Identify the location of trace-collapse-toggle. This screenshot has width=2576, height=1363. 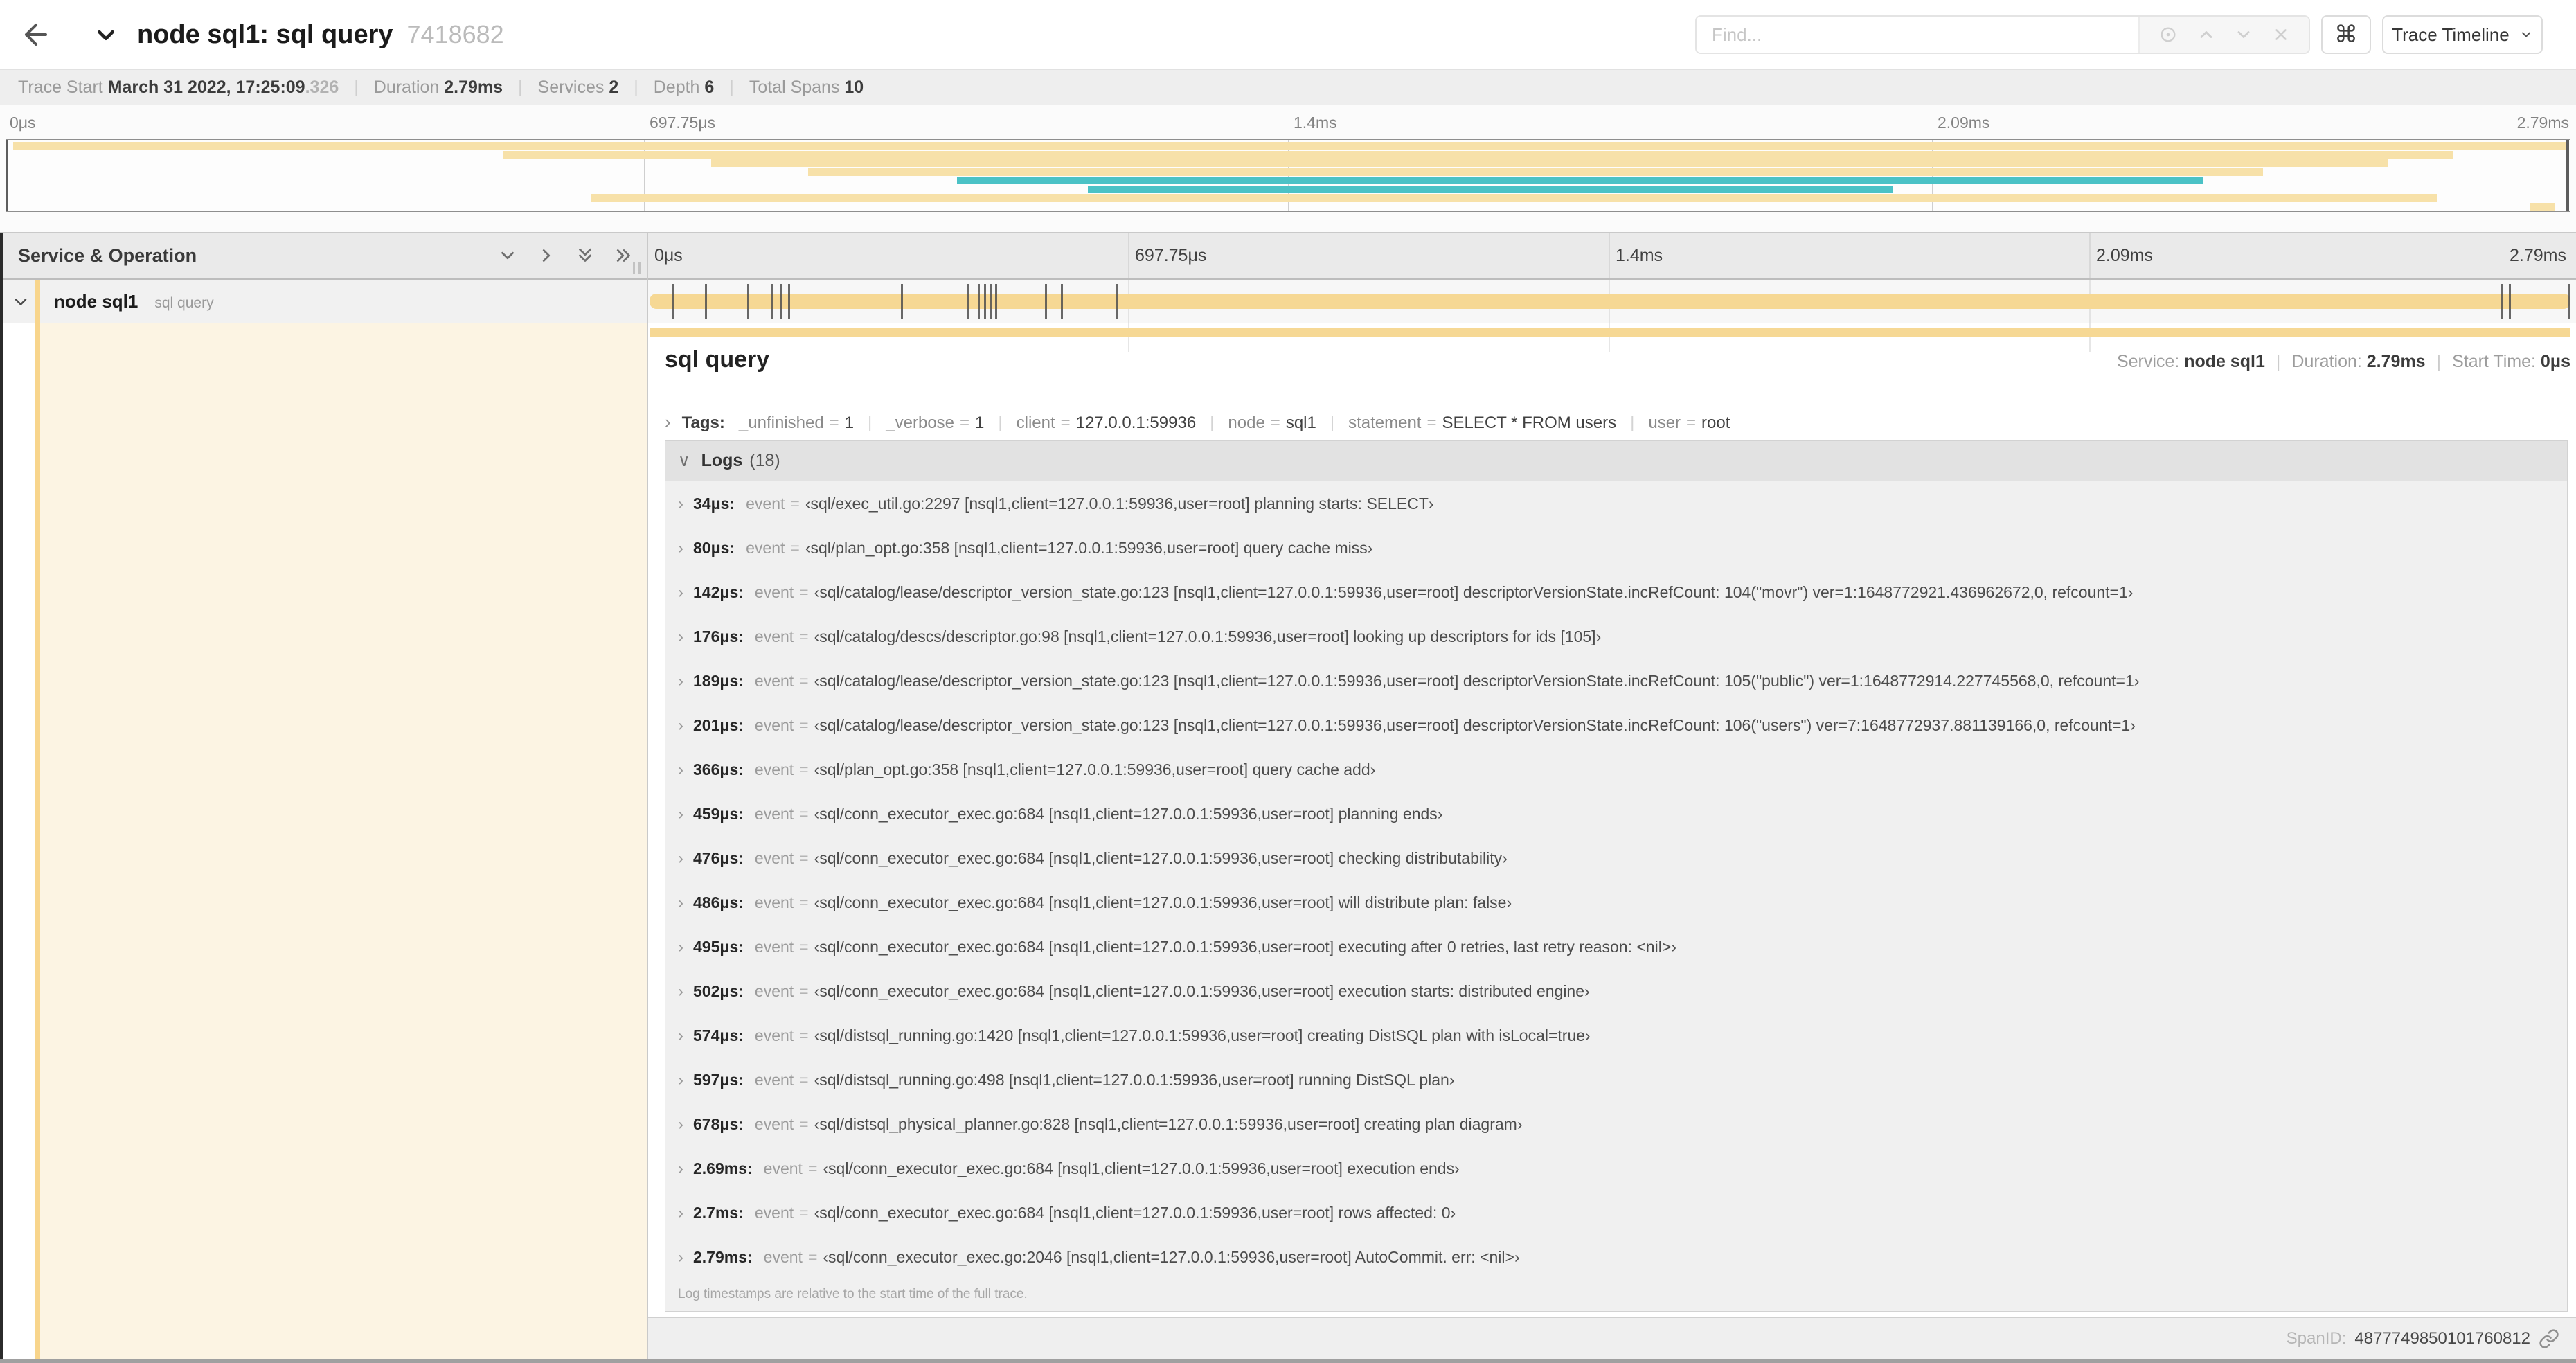
(106, 35).